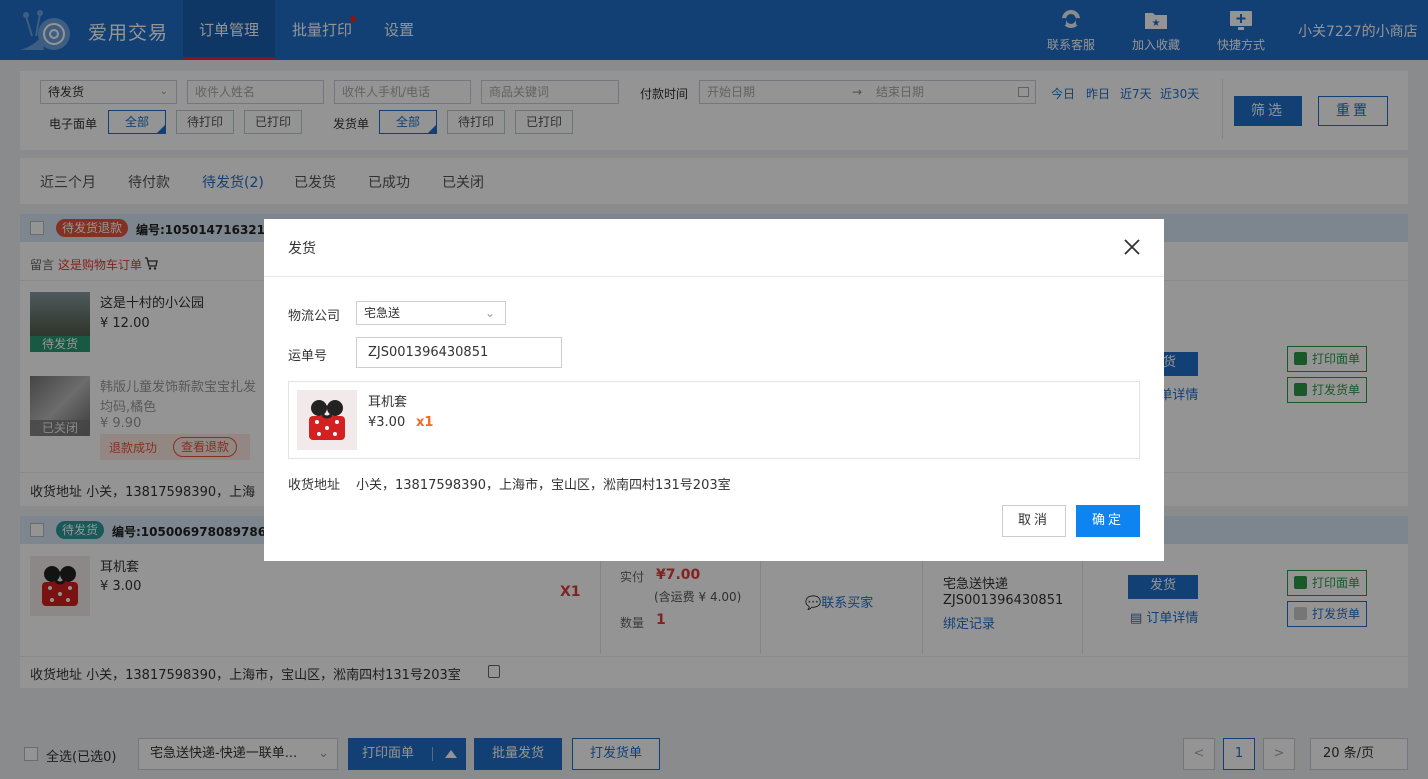  I want to click on product-quantity: x1, so click(425, 422).